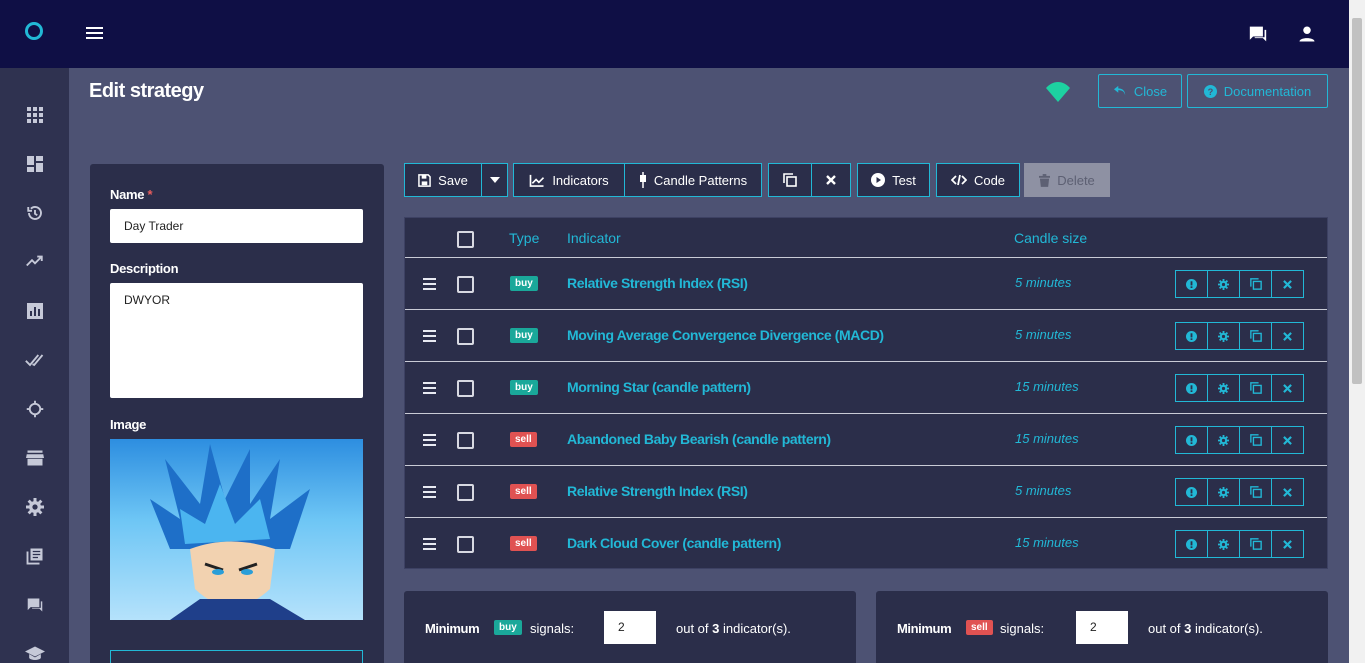  I want to click on image-upload-button, so click(236, 656).